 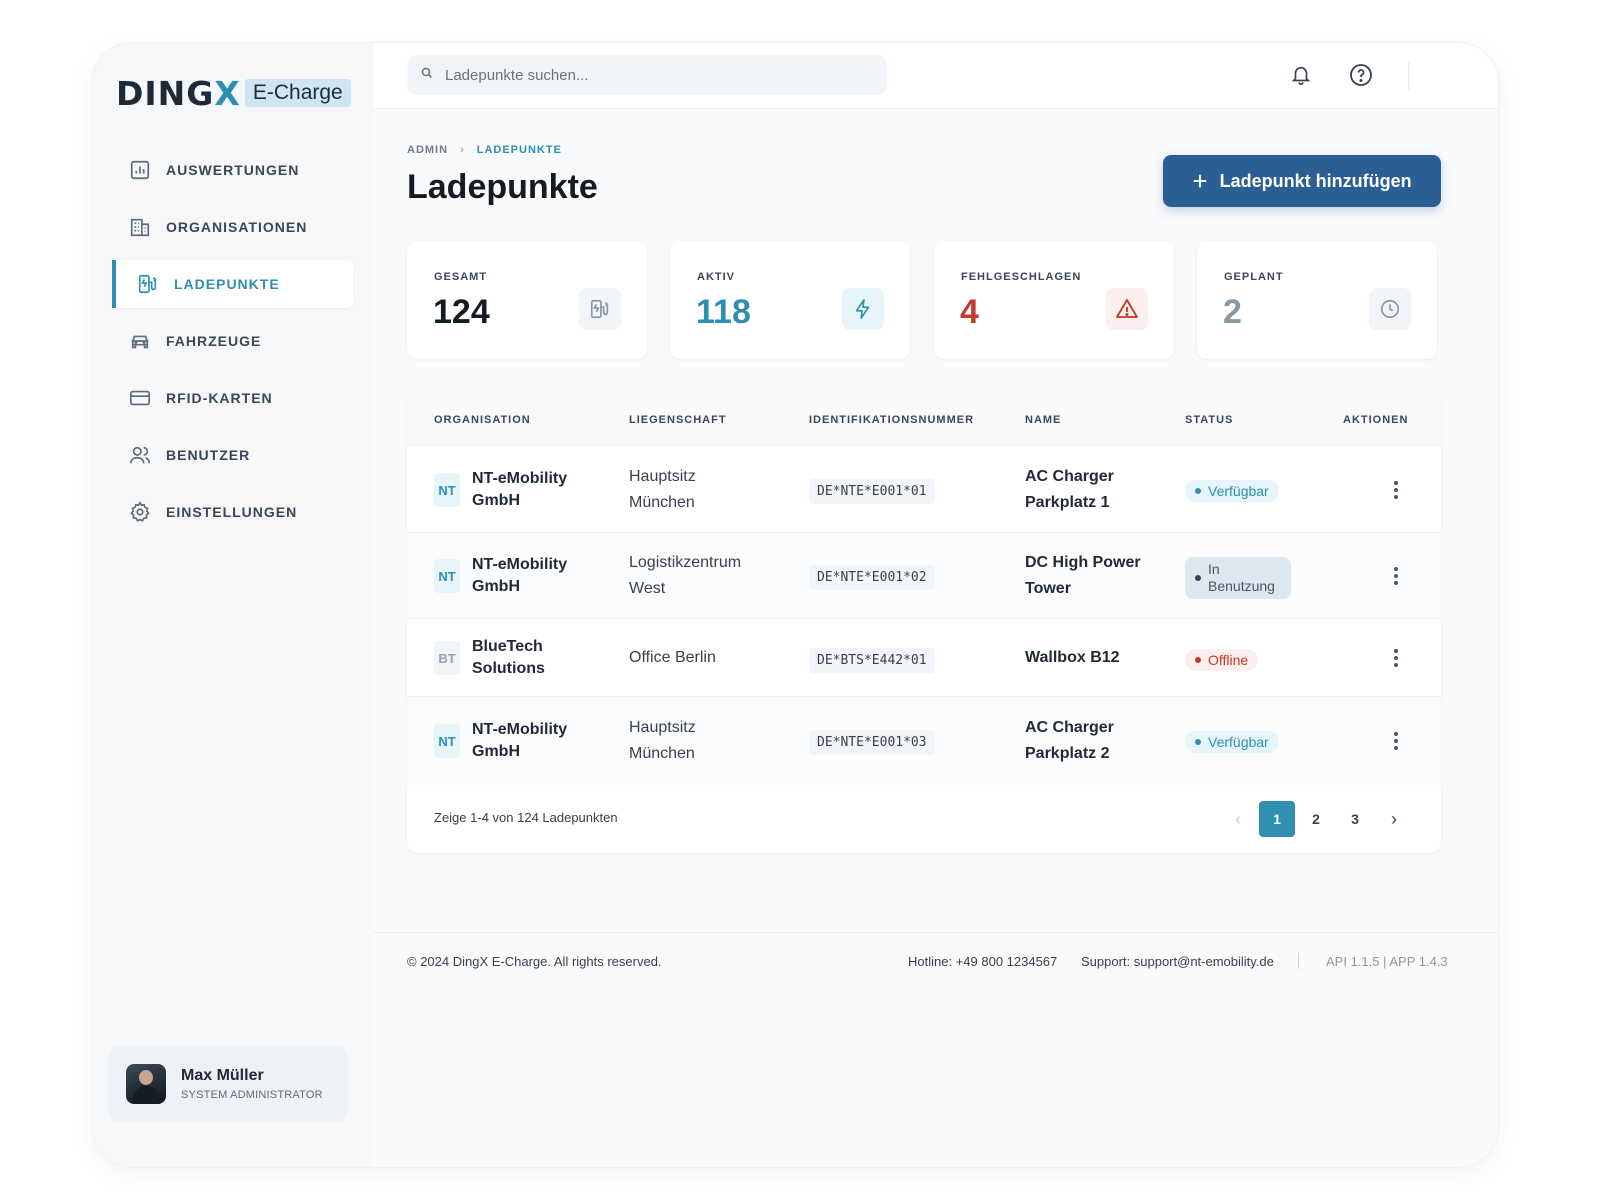 What do you see at coordinates (647, 588) in the screenshot?
I see `property-line2: West` at bounding box center [647, 588].